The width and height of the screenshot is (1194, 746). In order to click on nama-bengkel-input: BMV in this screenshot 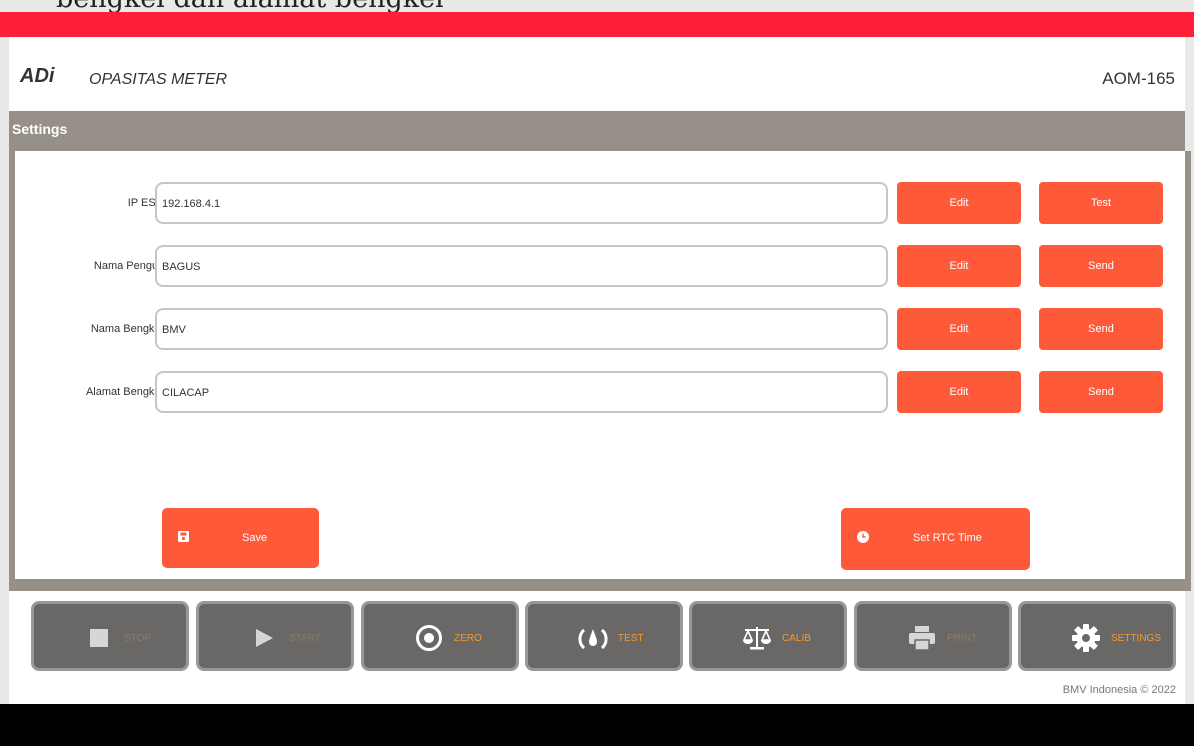, I will do `click(521, 329)`.